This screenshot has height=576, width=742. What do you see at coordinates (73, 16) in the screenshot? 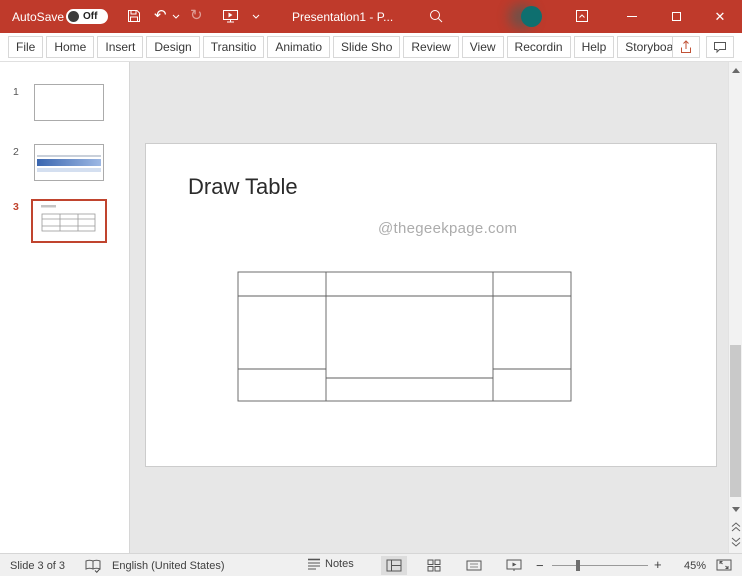
I see `toggle-knob-icon` at bounding box center [73, 16].